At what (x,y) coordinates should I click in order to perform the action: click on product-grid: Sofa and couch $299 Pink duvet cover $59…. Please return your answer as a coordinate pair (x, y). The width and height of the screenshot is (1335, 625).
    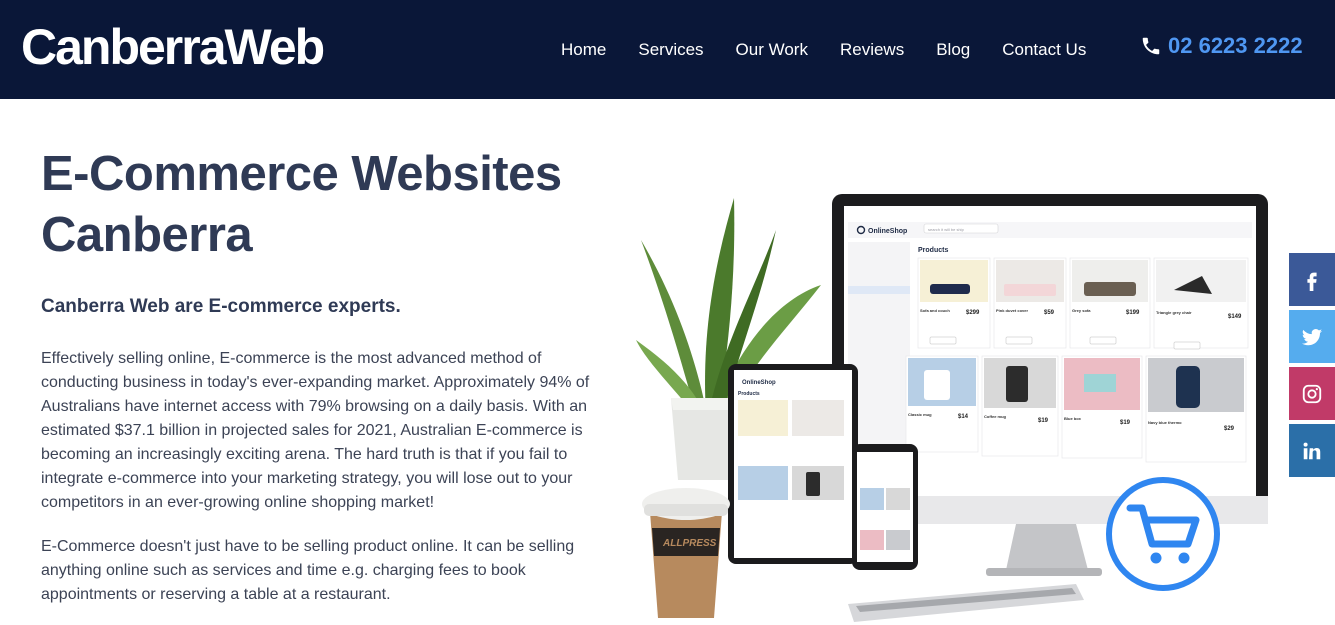
    Looking at the image, I should click on (1077, 360).